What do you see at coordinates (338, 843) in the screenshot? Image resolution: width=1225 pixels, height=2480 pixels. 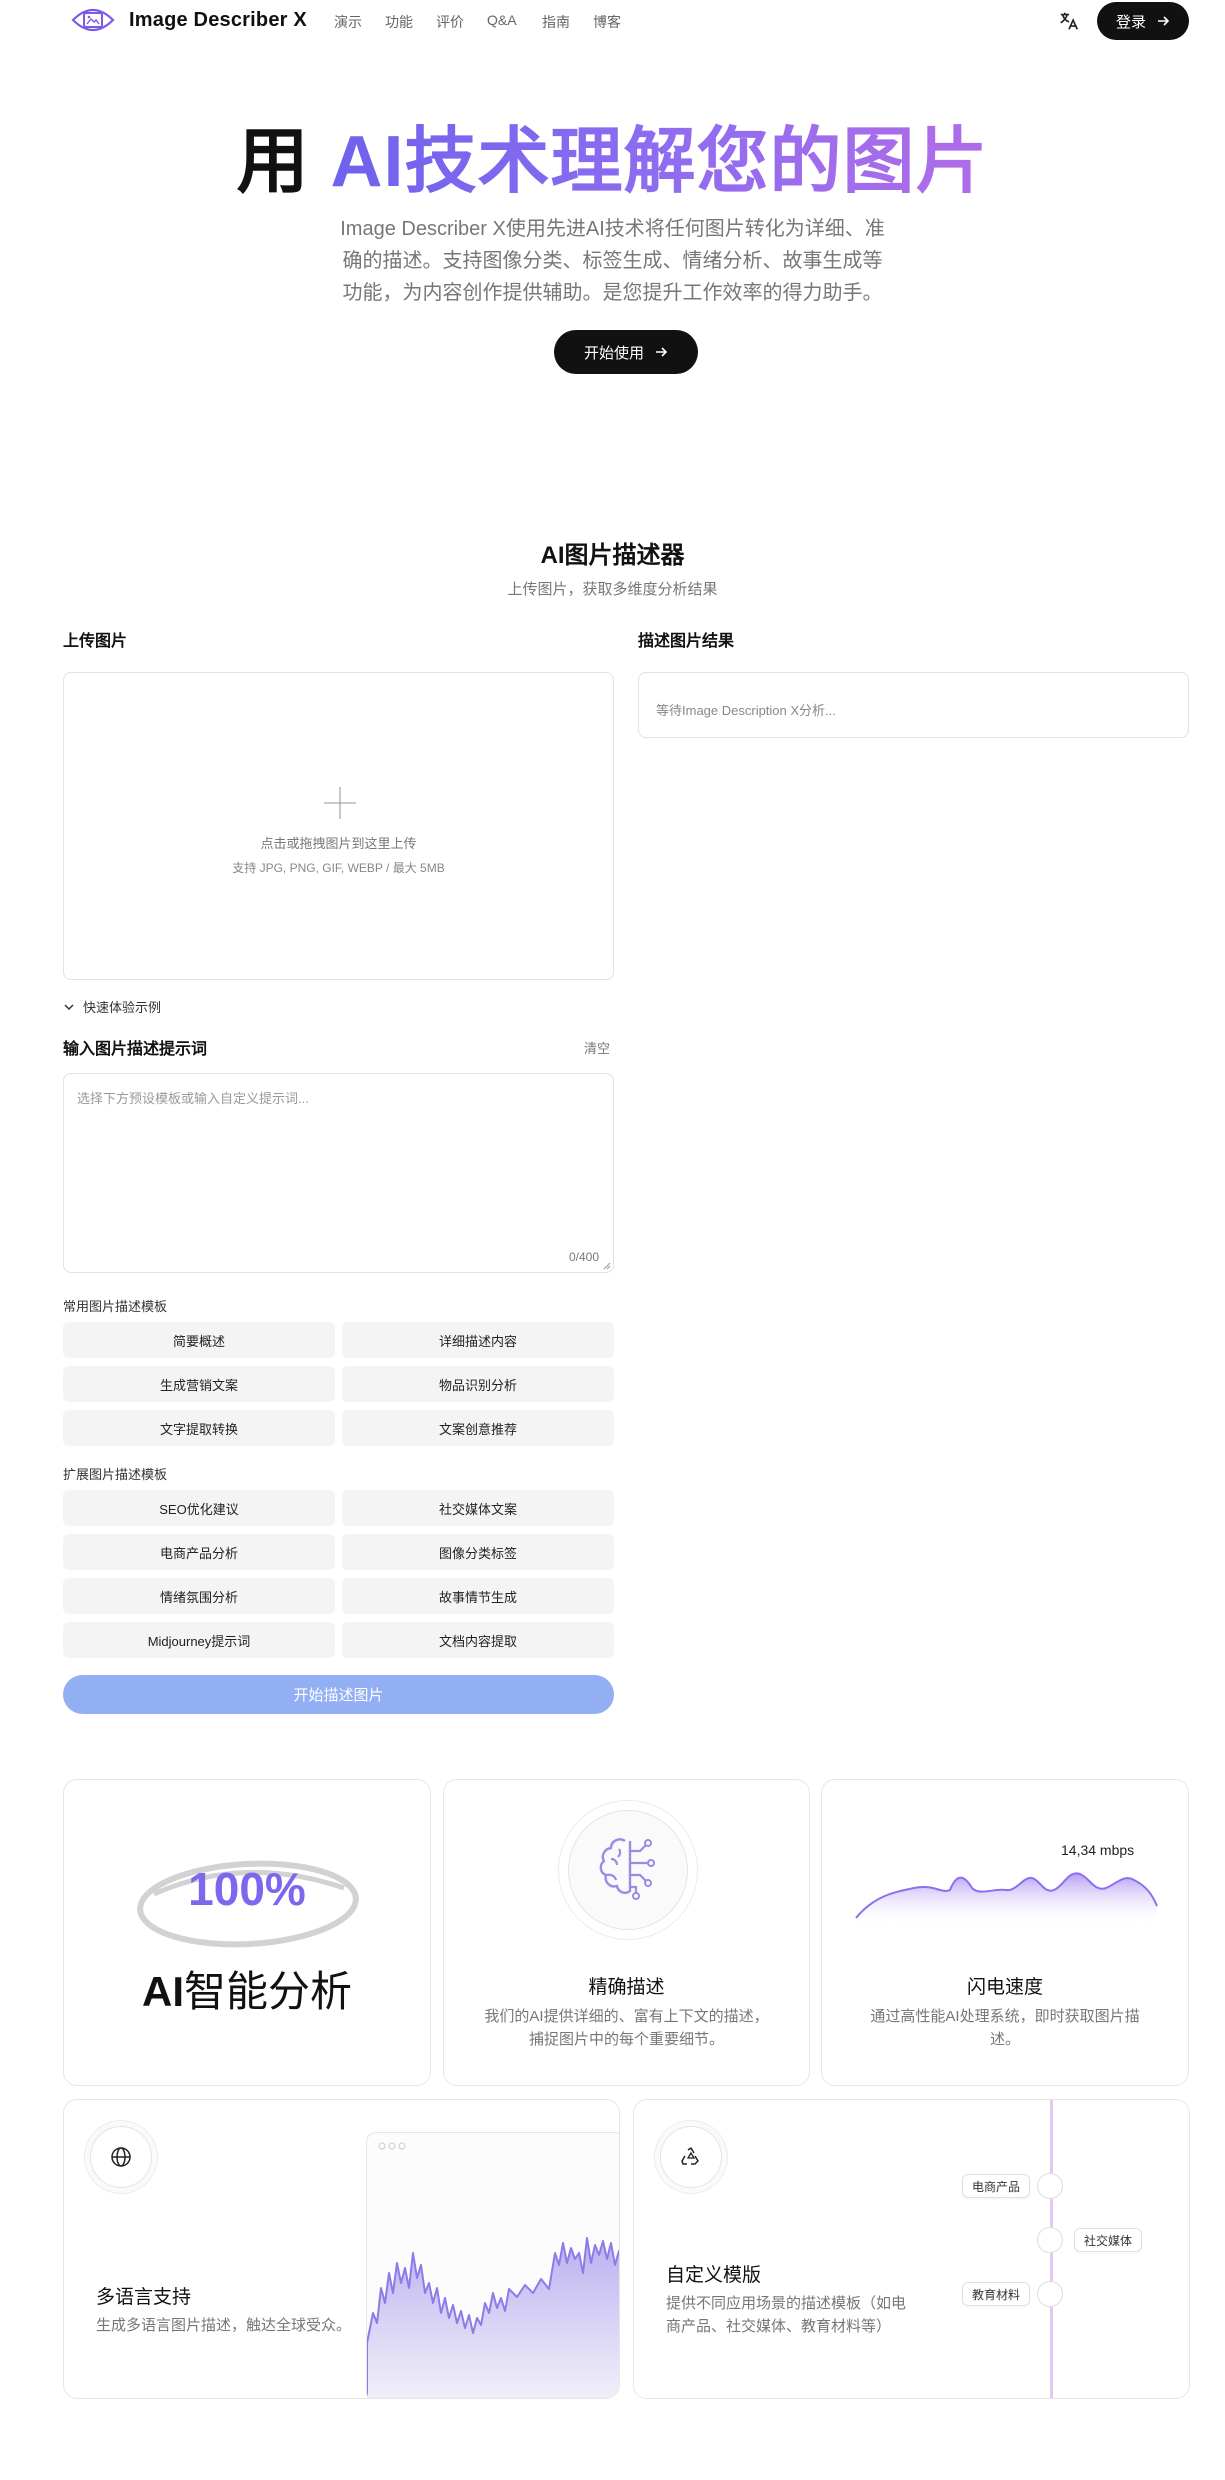 I see `upload-hint: 点击或拖拽图片到这里上传` at bounding box center [338, 843].